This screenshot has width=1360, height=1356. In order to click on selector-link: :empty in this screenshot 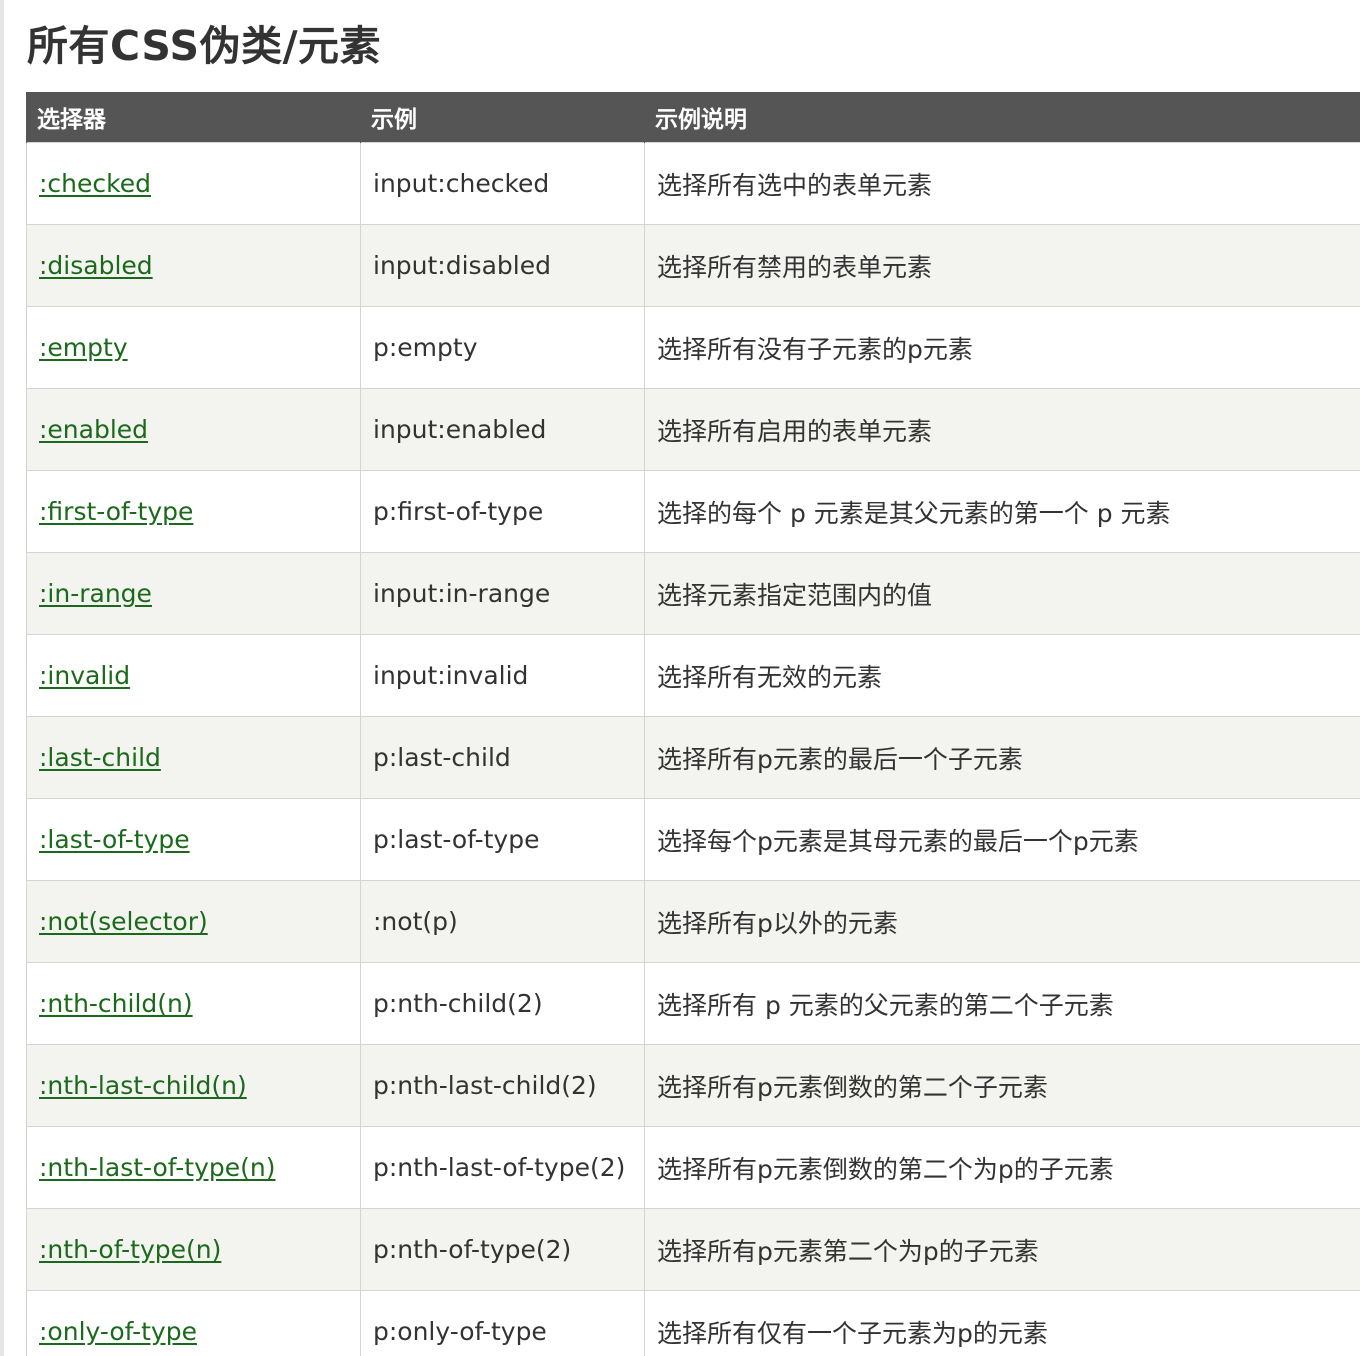, I will do `click(83, 347)`.